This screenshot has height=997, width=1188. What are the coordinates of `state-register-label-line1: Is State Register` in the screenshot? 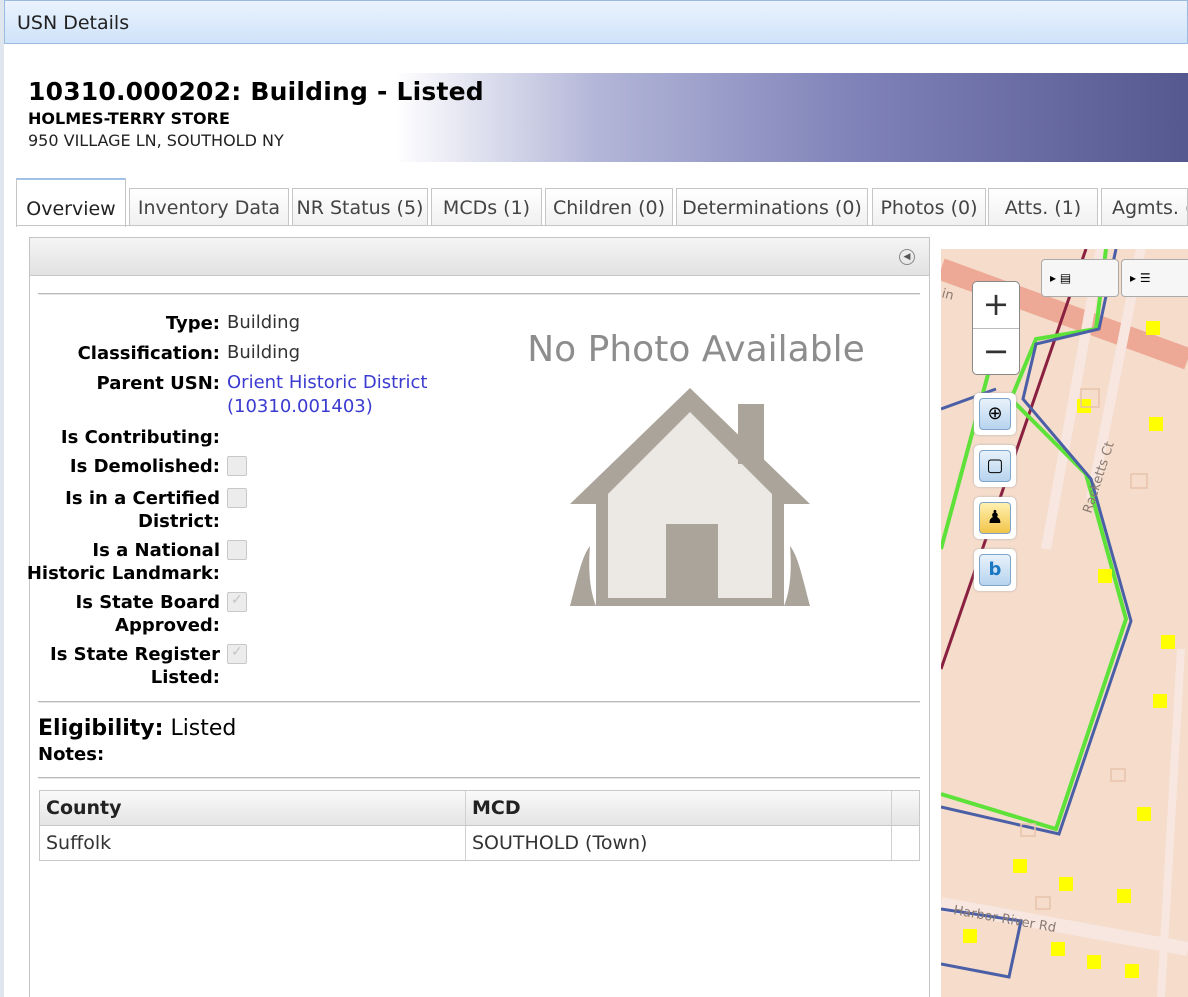 It's located at (135, 654).